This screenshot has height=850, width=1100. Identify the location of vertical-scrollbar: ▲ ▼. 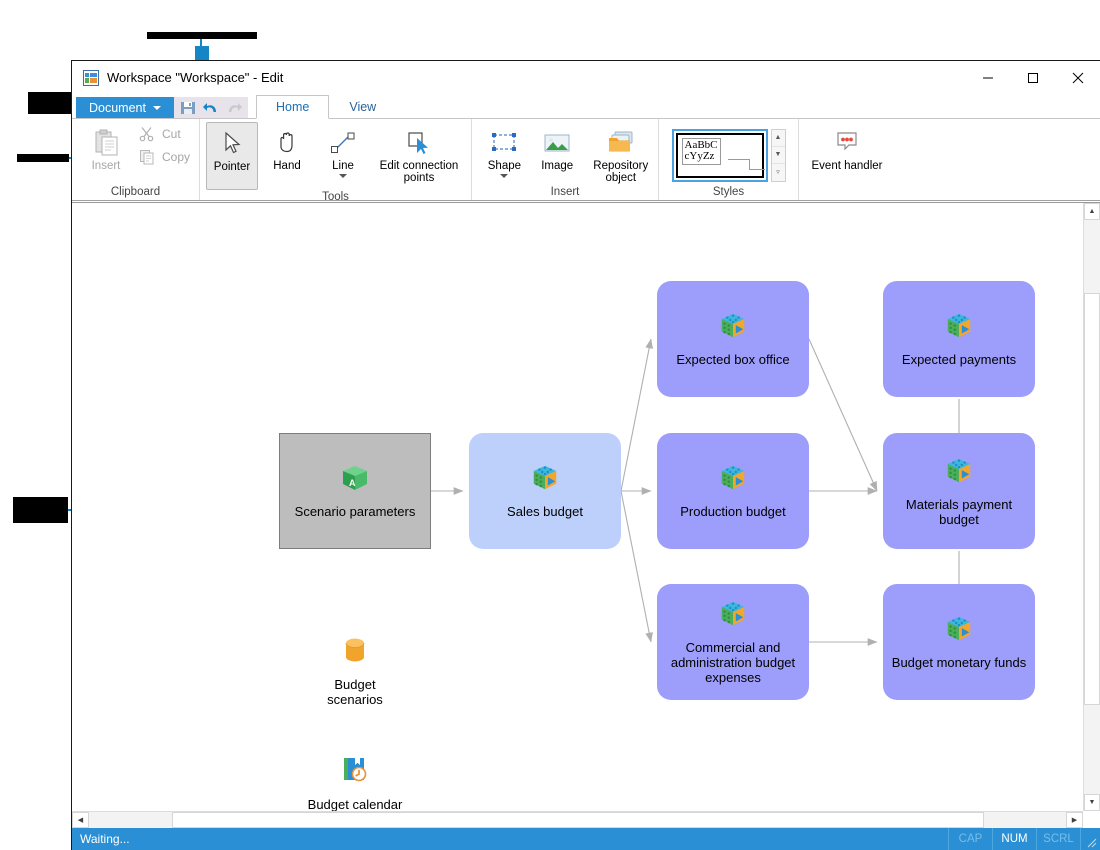
(1091, 507).